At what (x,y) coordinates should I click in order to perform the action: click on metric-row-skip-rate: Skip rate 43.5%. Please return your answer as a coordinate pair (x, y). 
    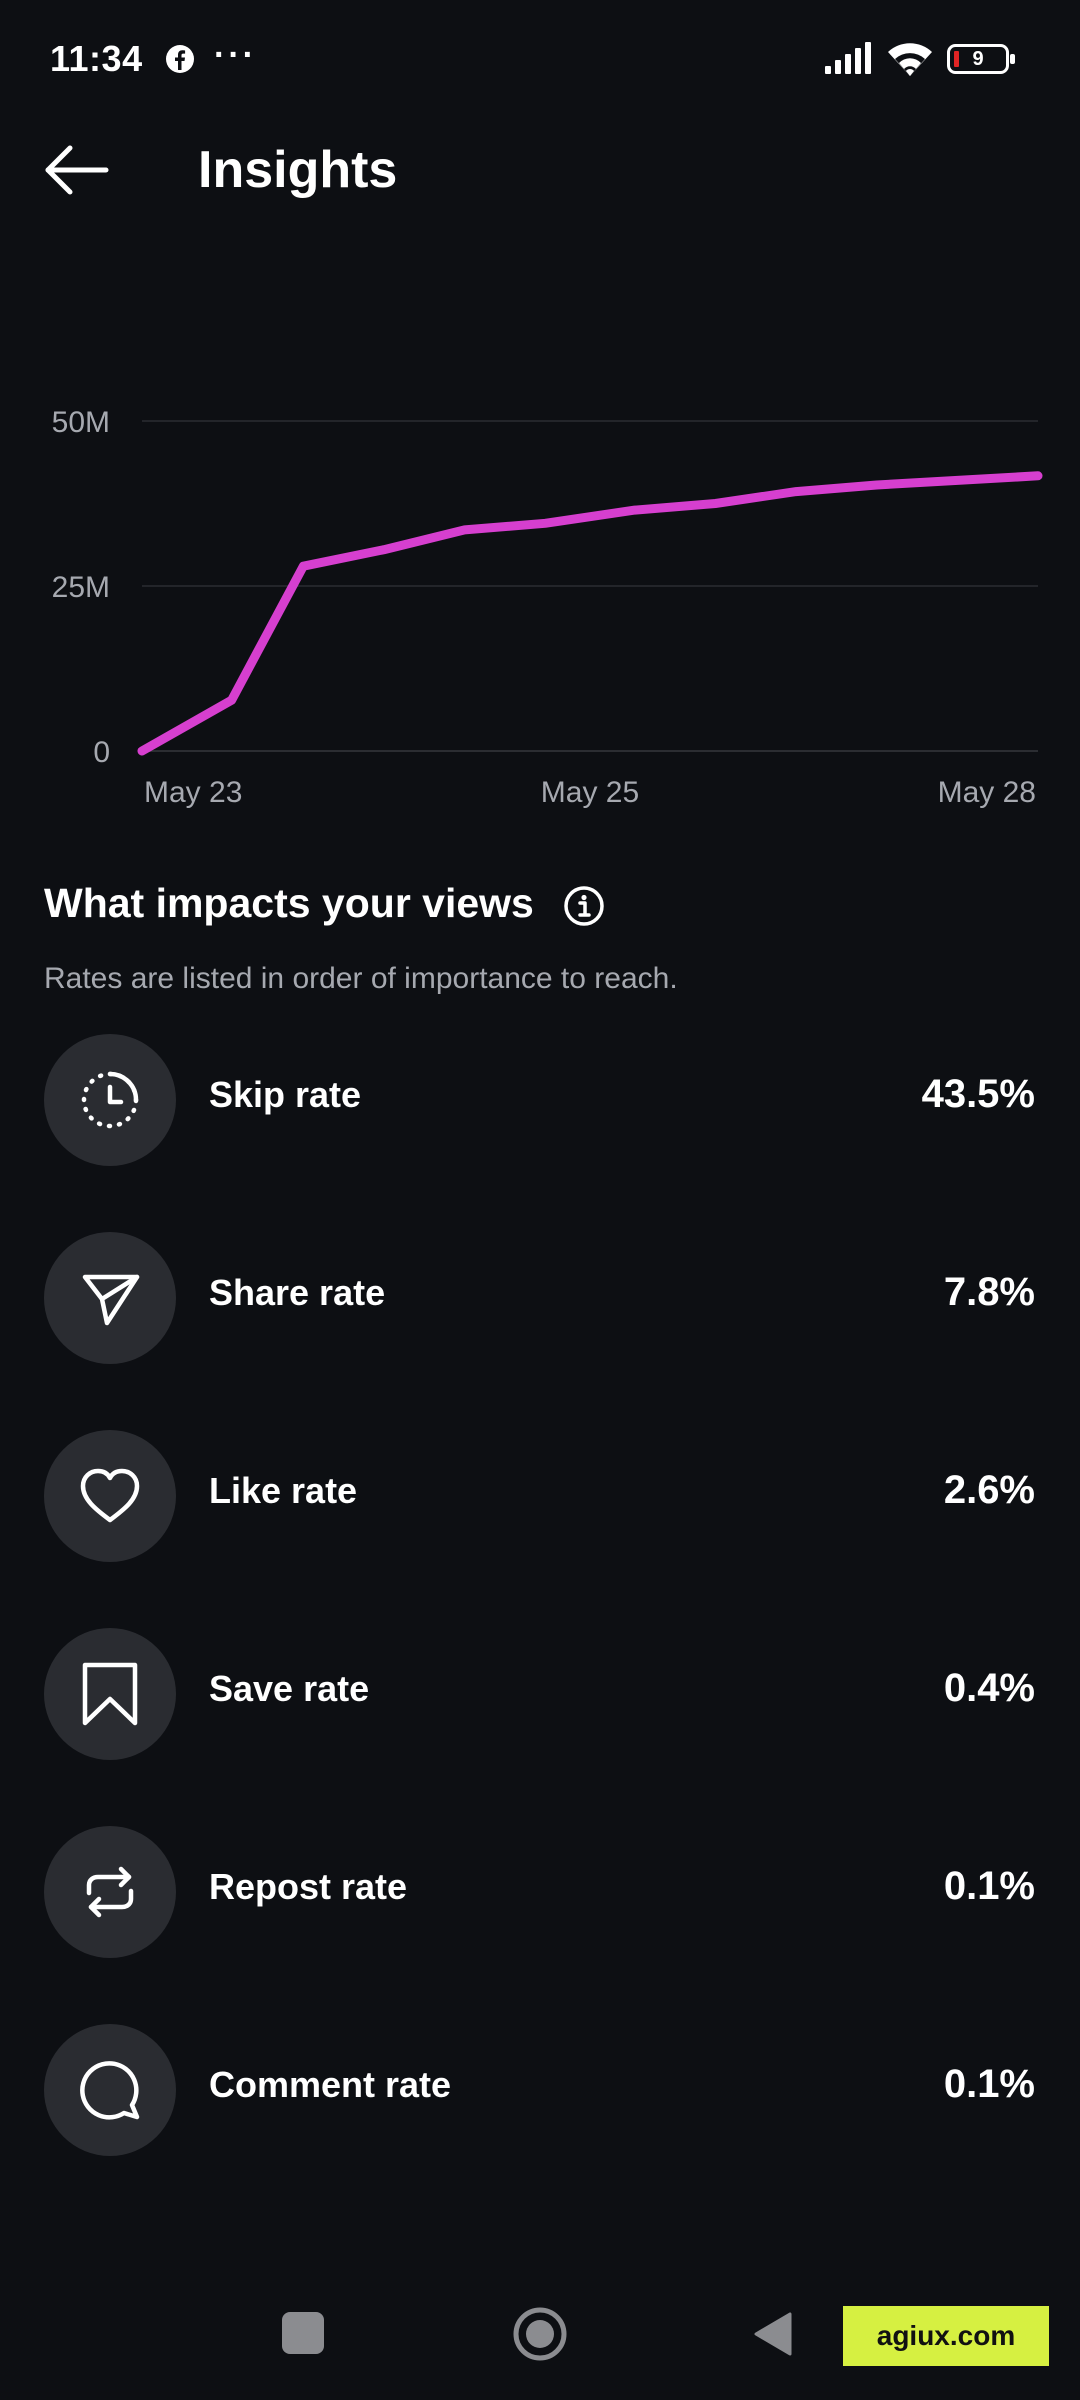
    Looking at the image, I should click on (540, 1100).